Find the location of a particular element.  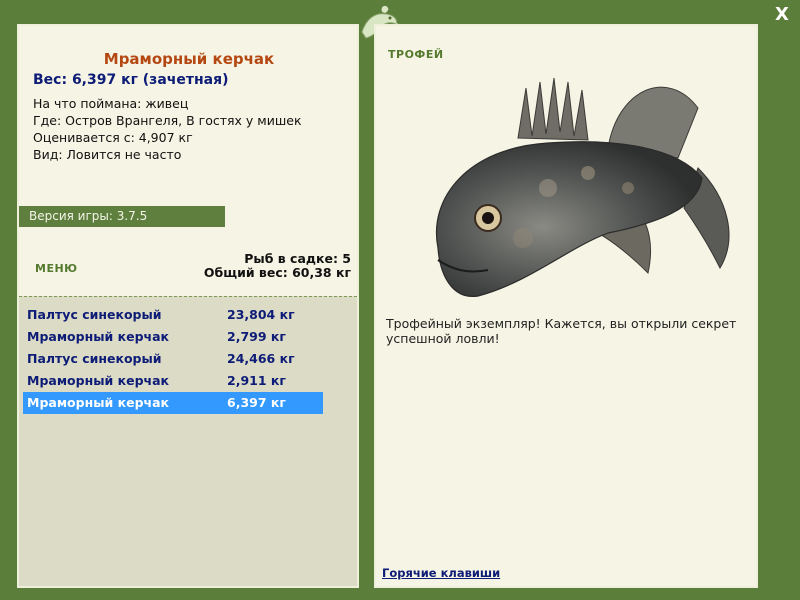

fish-count: Рыб в садке: 5 is located at coordinates (297, 258).